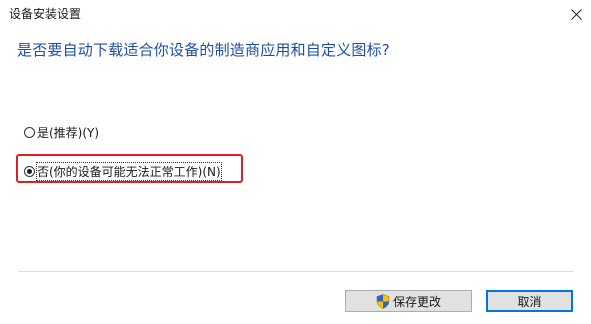 Image resolution: width=591 pixels, height=324 pixels. What do you see at coordinates (68, 132) in the screenshot?
I see `radio-label-yes: 是(推荐)(Y)` at bounding box center [68, 132].